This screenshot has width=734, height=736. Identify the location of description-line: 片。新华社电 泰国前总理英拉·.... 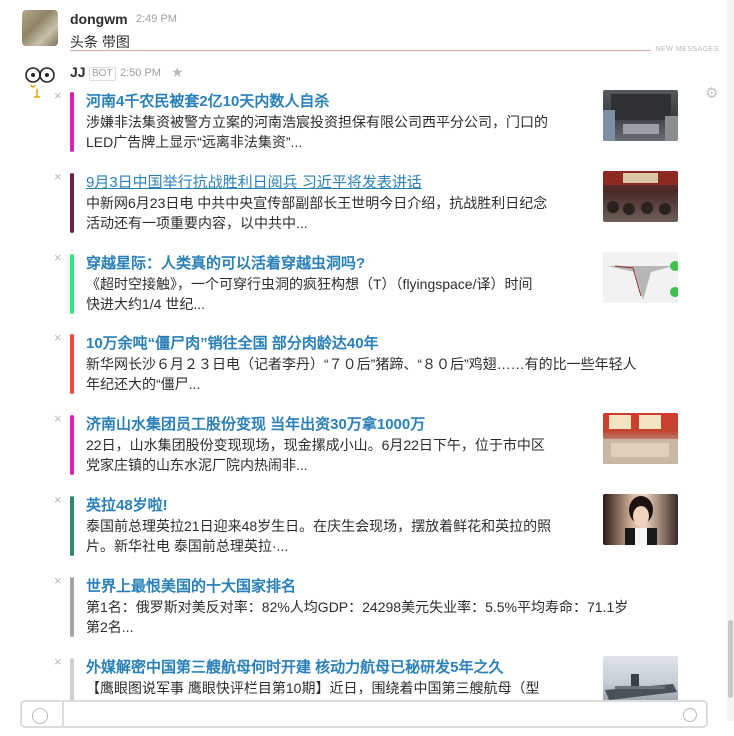
(187, 546).